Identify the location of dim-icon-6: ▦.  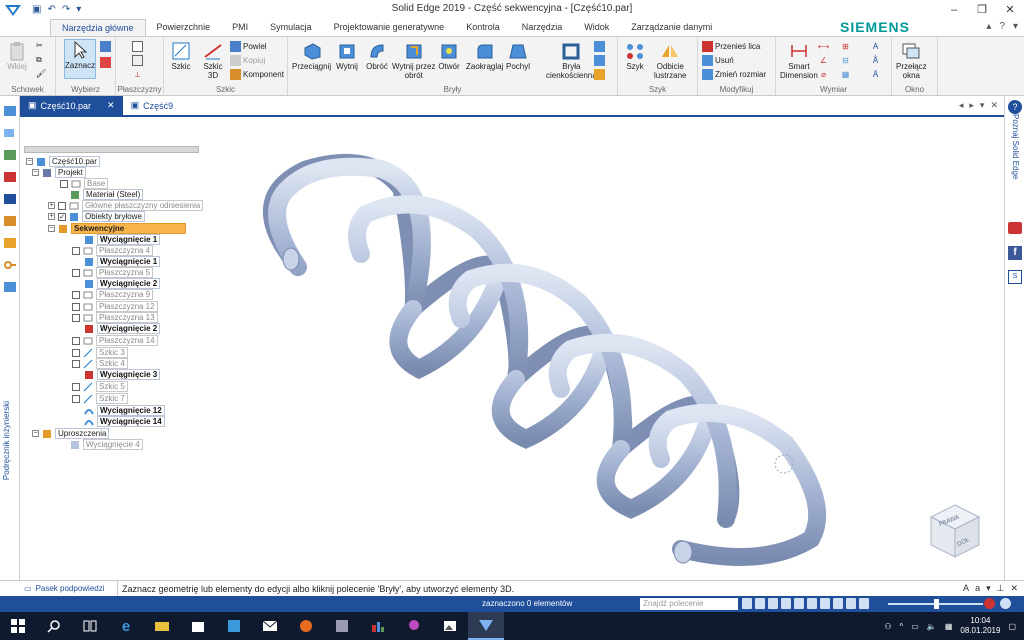
(845, 74).